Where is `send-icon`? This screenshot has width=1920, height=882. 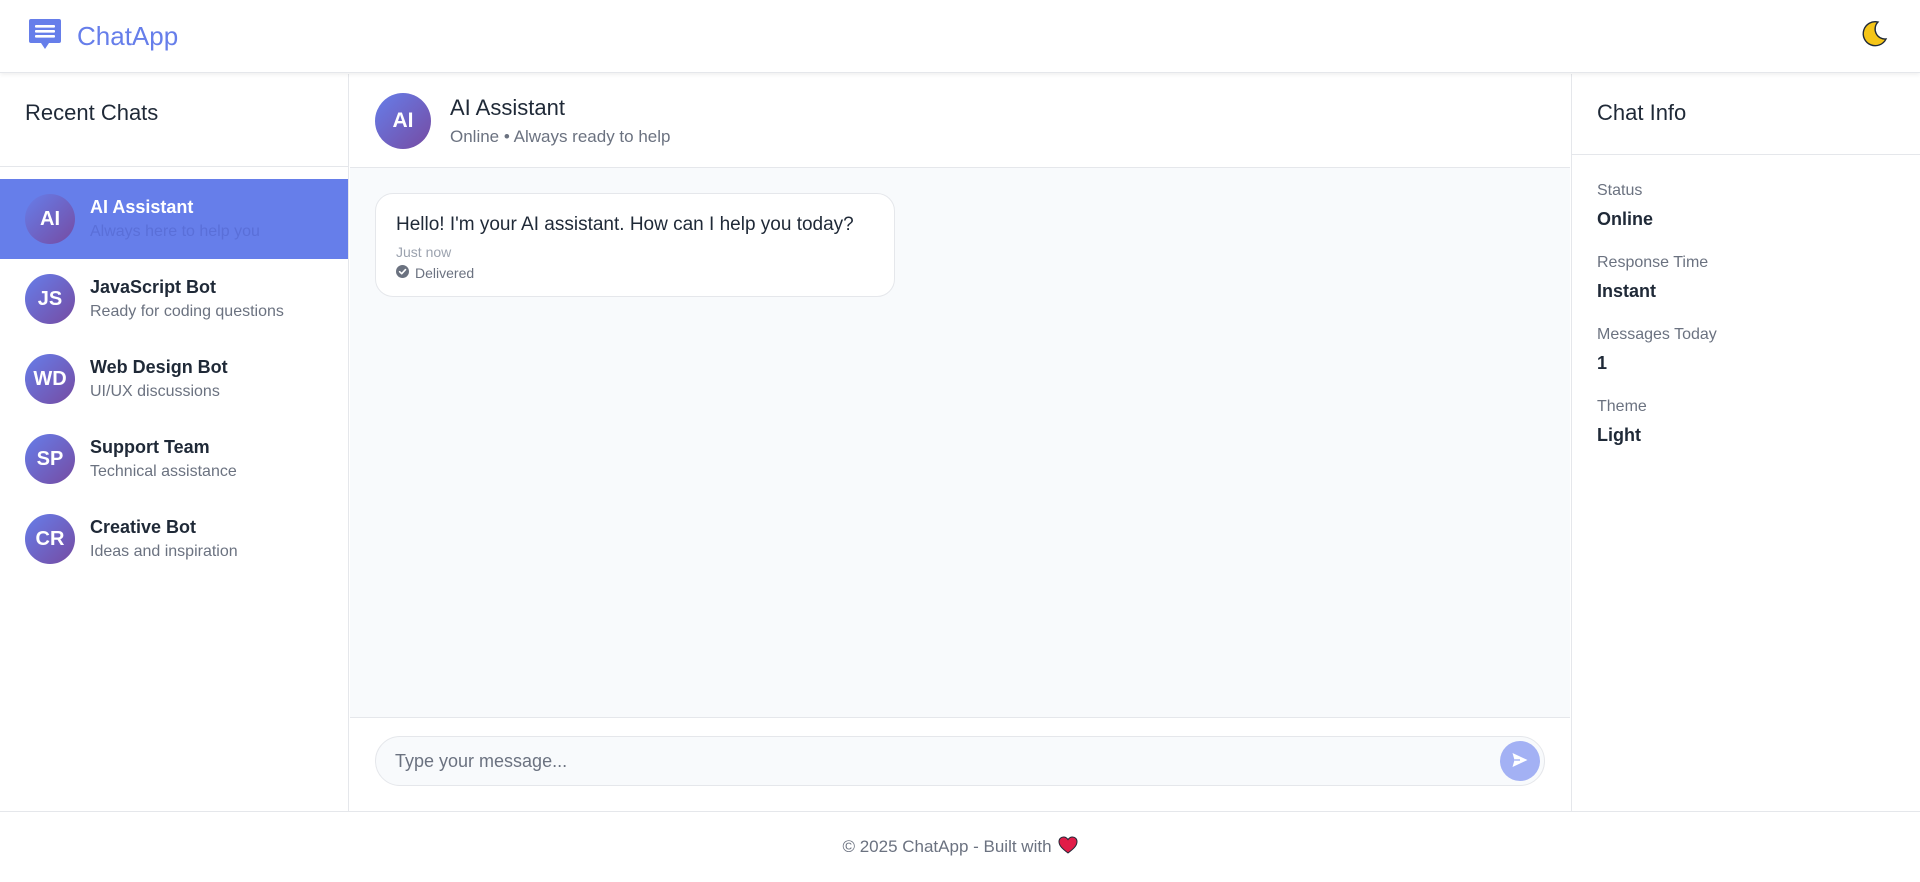
send-icon is located at coordinates (1520, 761).